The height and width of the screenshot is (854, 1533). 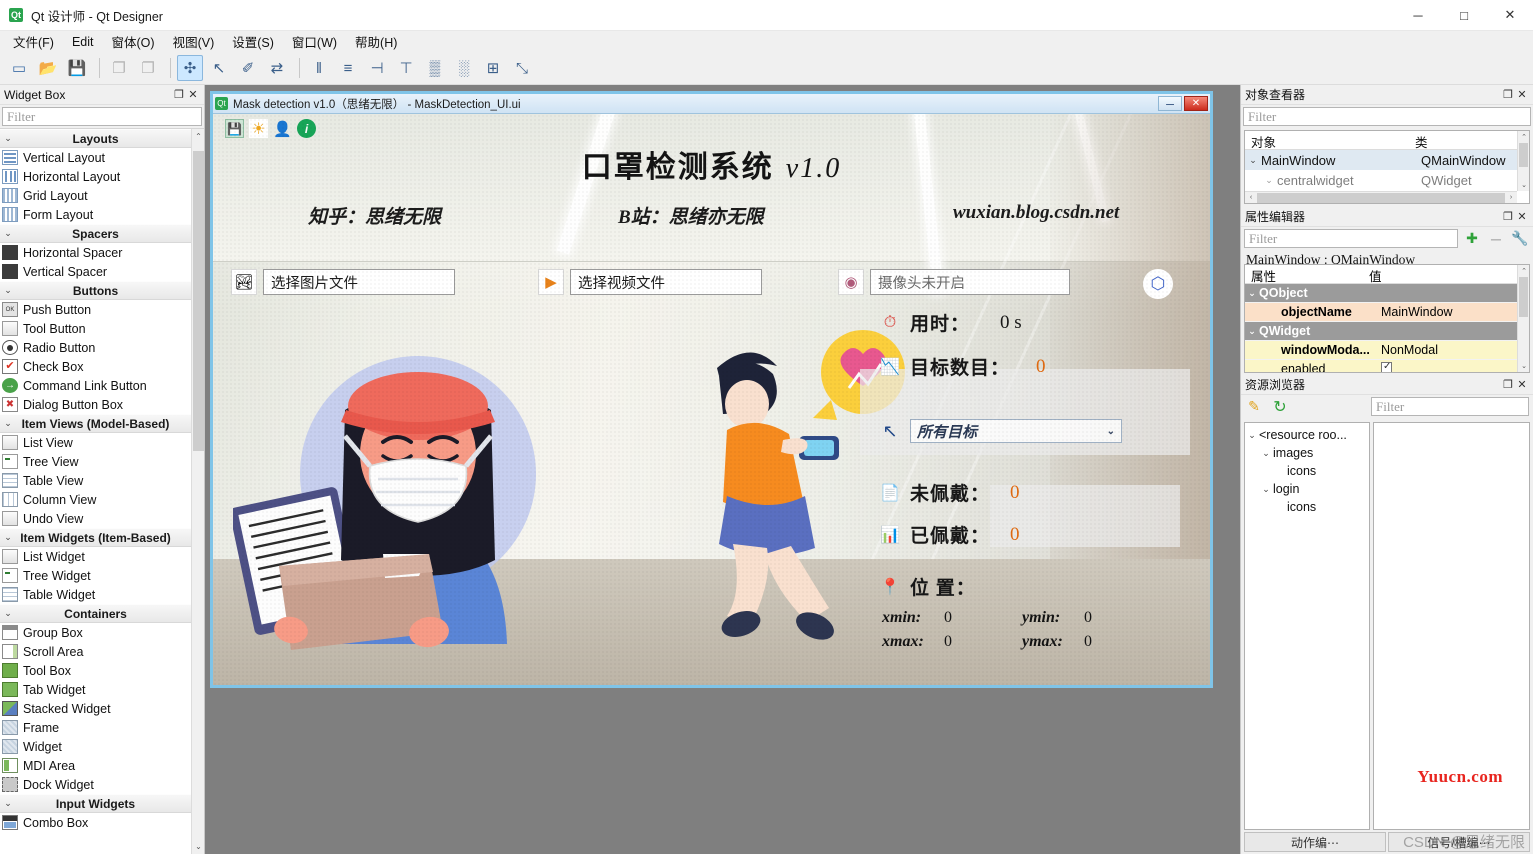 What do you see at coordinates (1453, 366) in the screenshot?
I see `property-value` at bounding box center [1453, 366].